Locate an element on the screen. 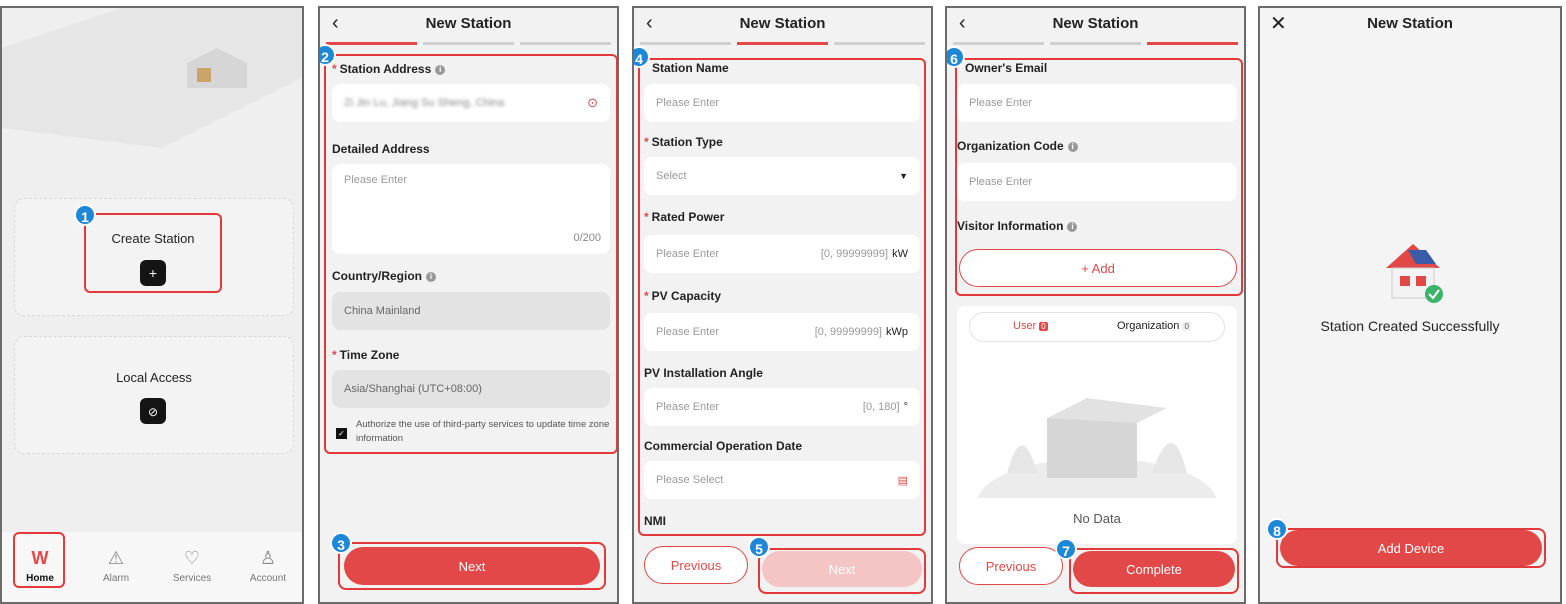 The image size is (1566, 604). create-station-label: Create Station is located at coordinates (153, 238).